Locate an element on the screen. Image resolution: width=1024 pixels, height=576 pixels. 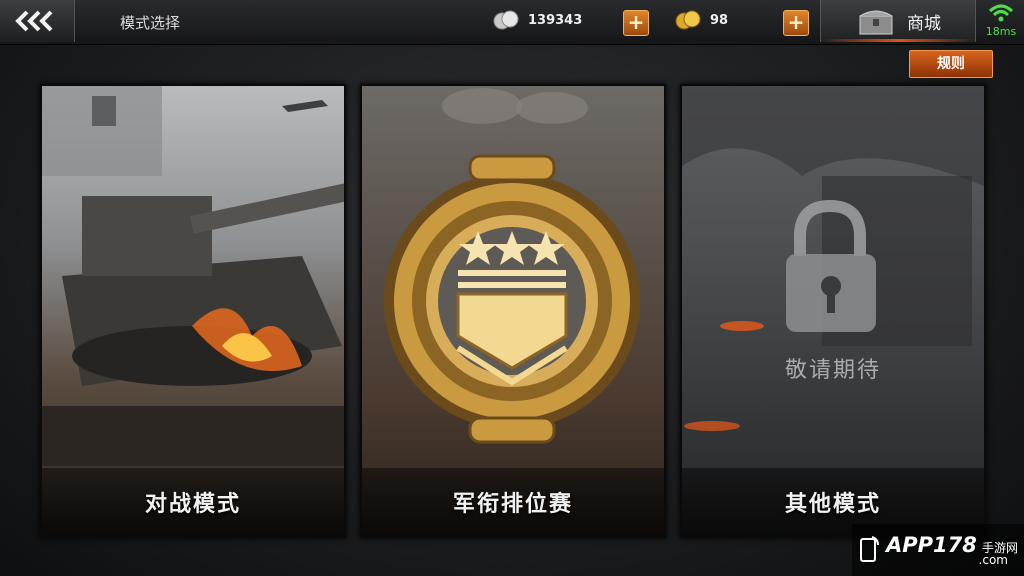
battle-mode-label: 对战模式 is located at coordinates (192, 504).